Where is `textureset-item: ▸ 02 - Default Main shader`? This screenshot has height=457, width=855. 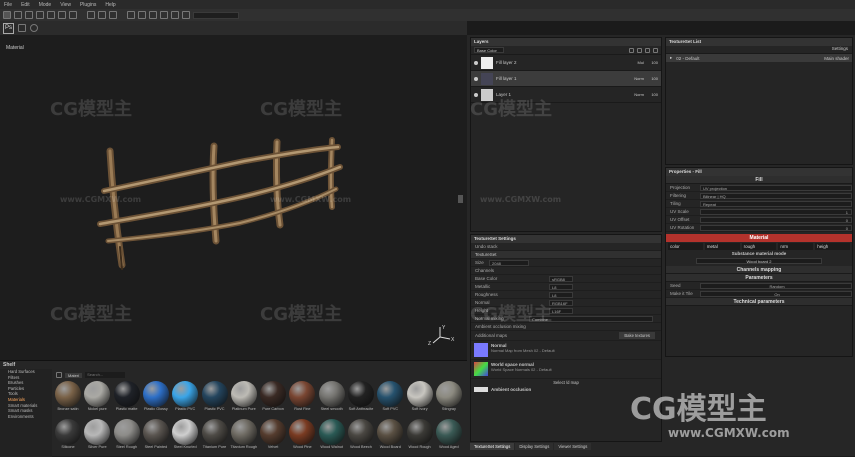
textureset-item: ▸ 02 - Default Main shader is located at coordinates (759, 58).